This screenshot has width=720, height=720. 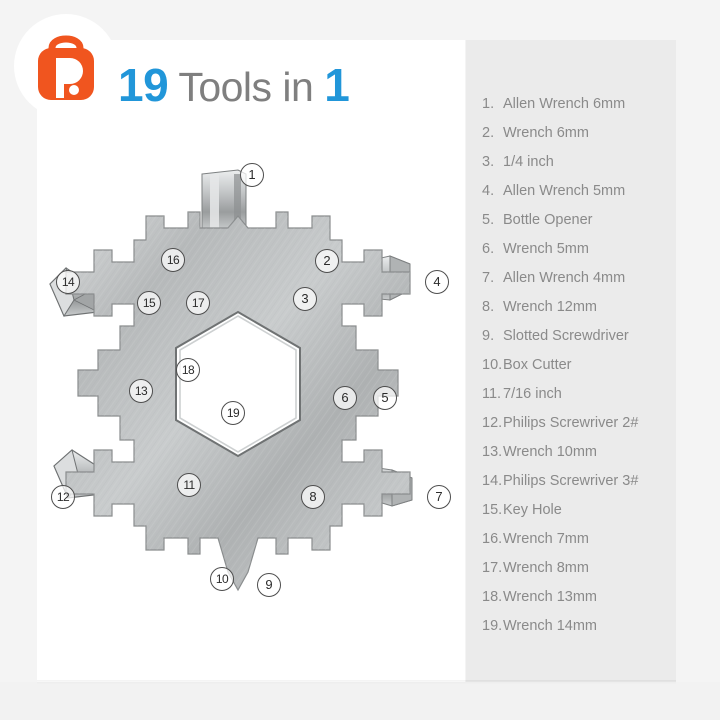 I want to click on list-item-label: Bottle Opener, so click(x=548, y=220).